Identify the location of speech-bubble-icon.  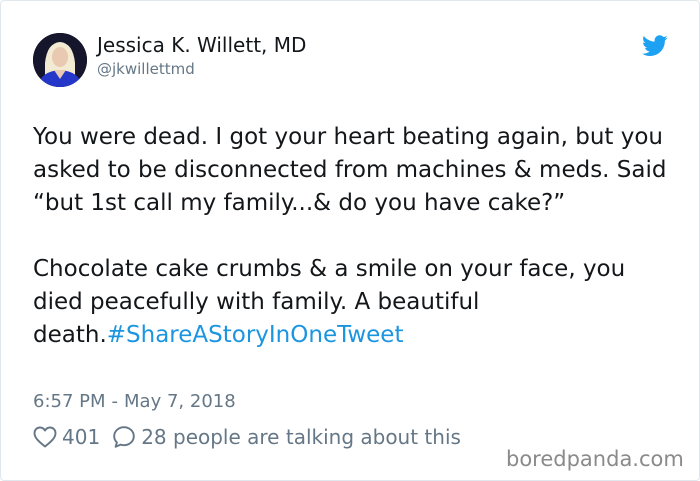
(124, 437).